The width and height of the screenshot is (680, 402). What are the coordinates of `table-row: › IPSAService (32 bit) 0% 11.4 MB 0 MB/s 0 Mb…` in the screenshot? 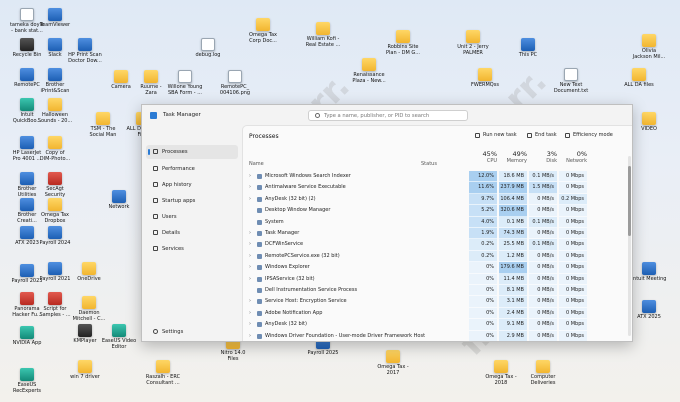 It's located at (437, 279).